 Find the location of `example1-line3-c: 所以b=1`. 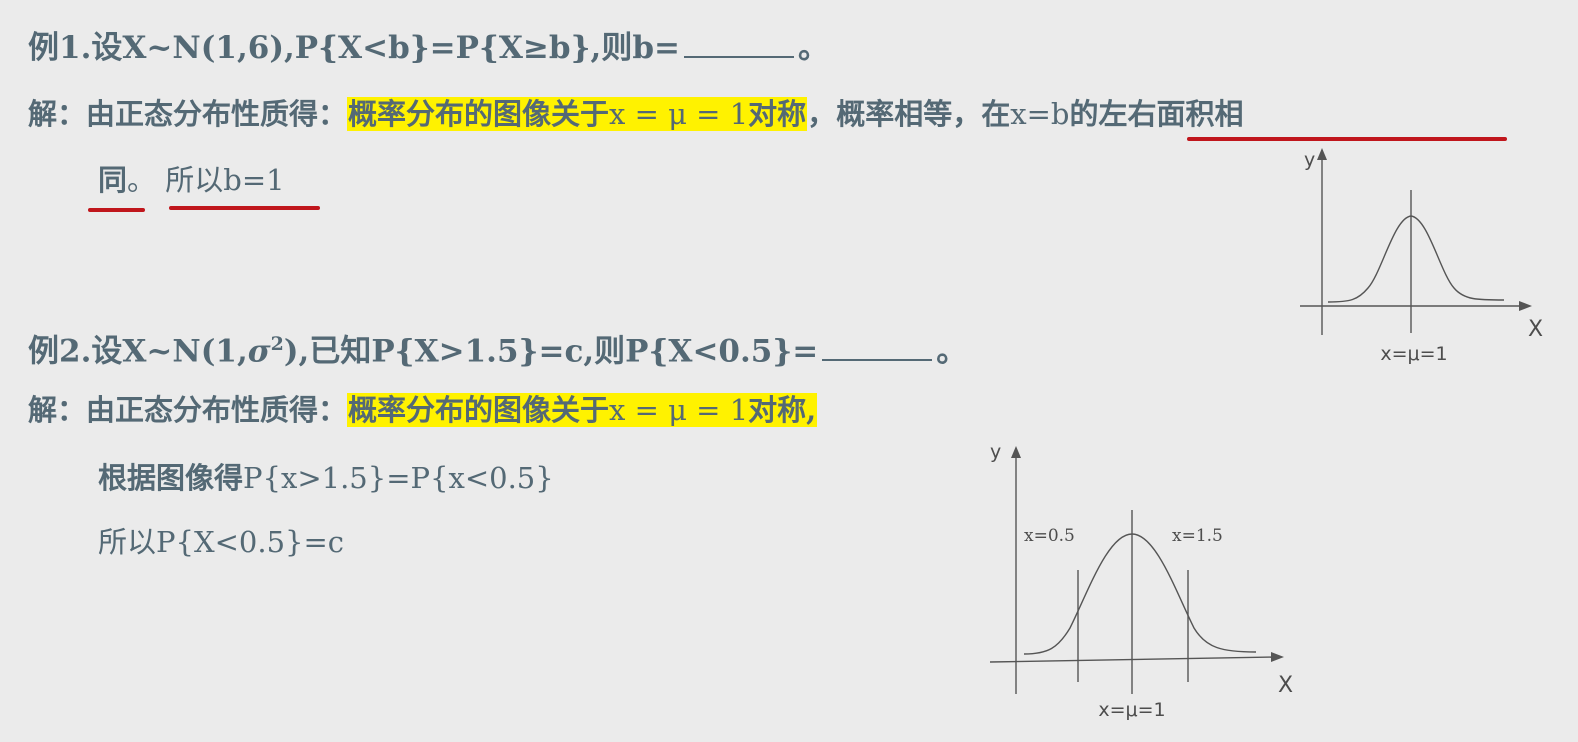

example1-line3-c: 所以b=1 is located at coordinates (225, 180).